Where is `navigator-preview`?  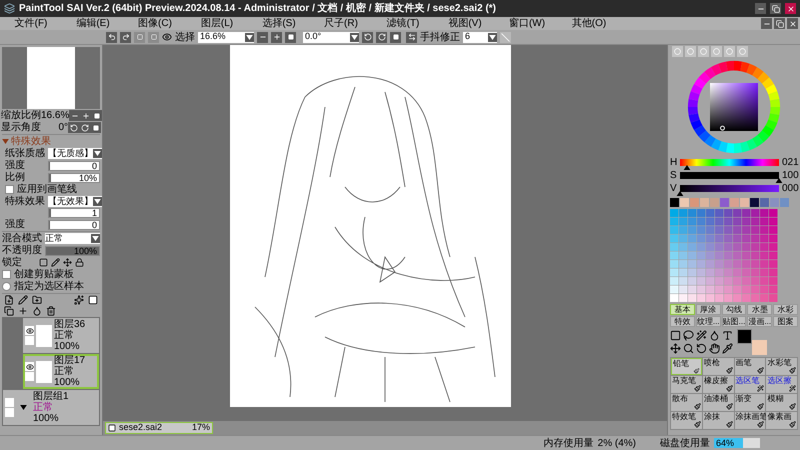
navigator-preview is located at coordinates (51, 78).